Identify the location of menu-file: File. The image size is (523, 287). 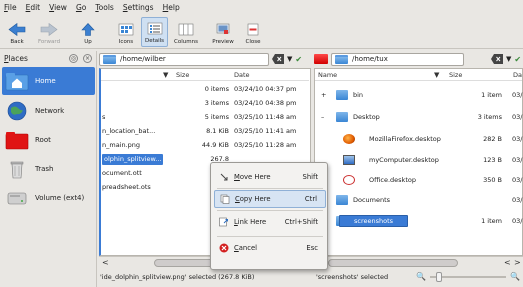
(10, 7).